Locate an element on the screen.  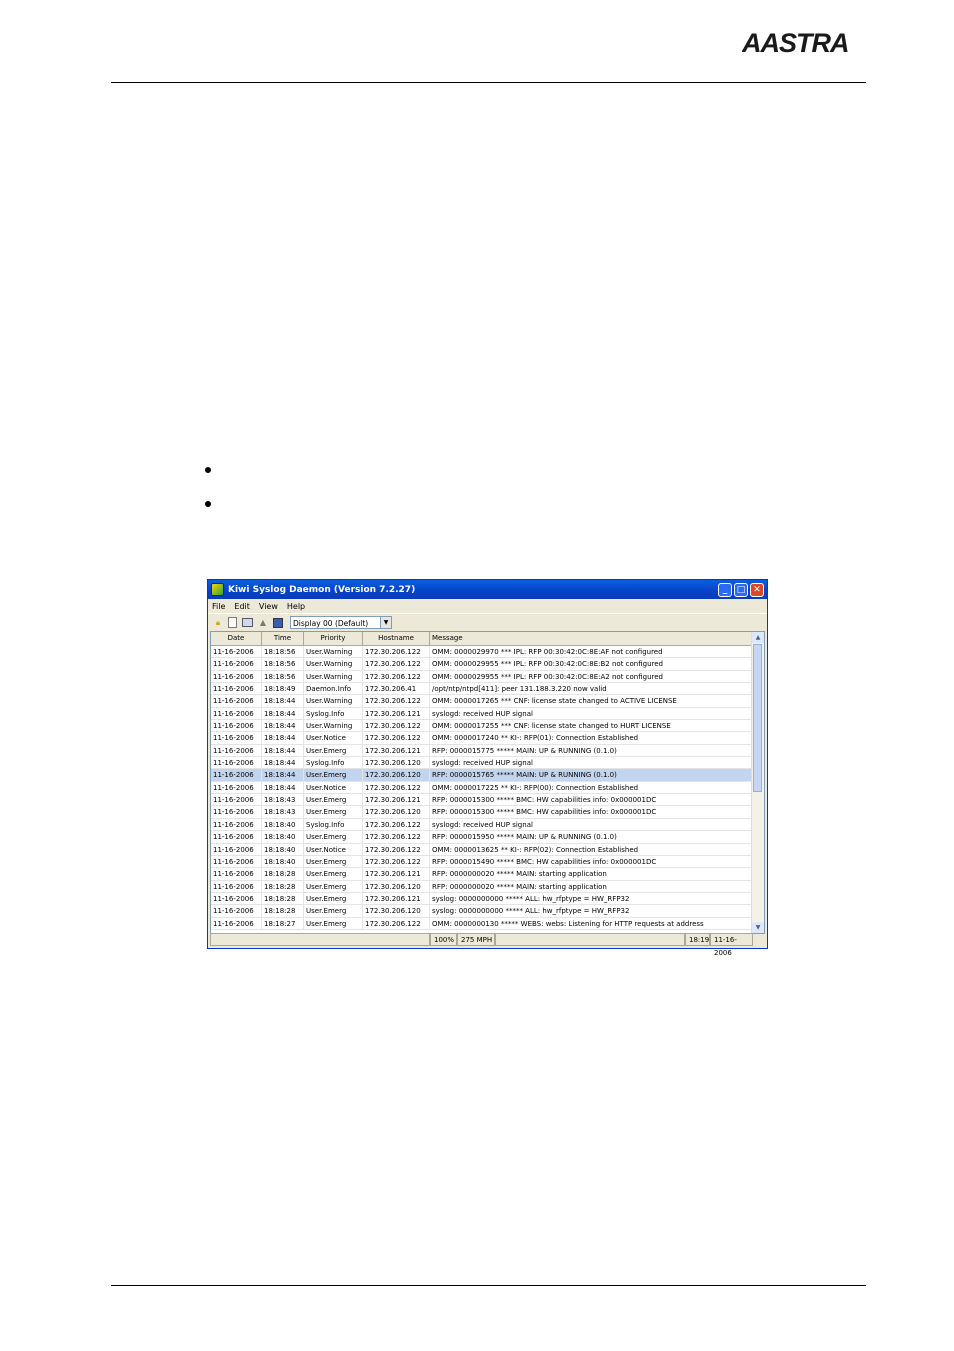
maximize-button: □ is located at coordinates (741, 589).